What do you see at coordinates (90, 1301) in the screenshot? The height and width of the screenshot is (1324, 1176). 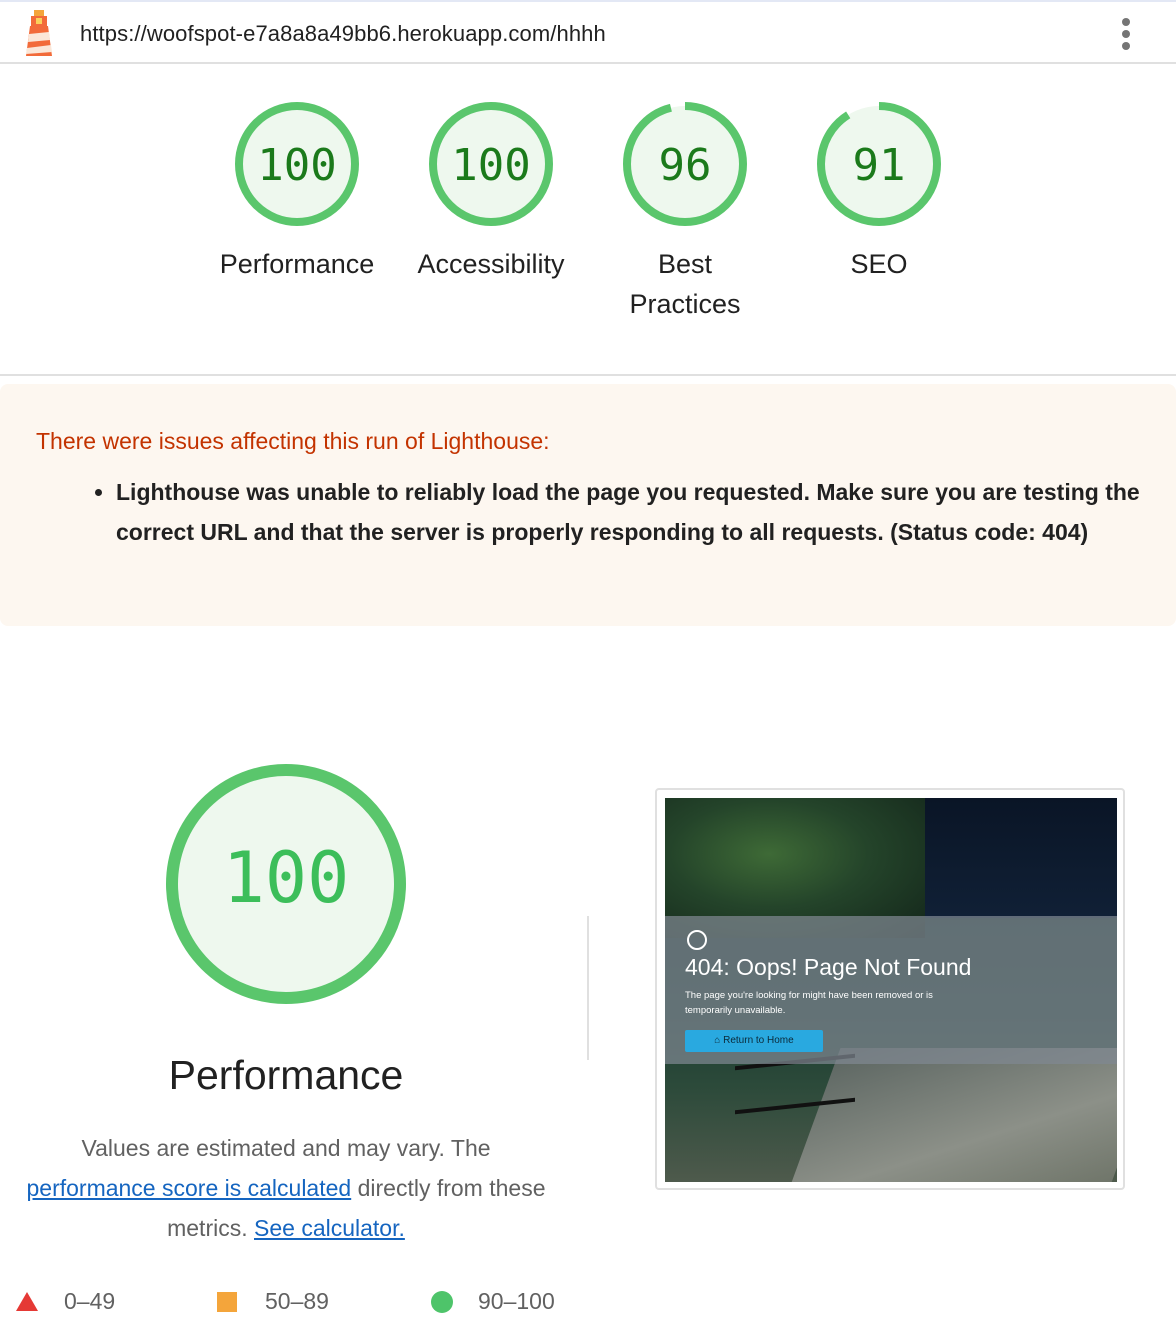 I see `legend-fail: 0–49` at bounding box center [90, 1301].